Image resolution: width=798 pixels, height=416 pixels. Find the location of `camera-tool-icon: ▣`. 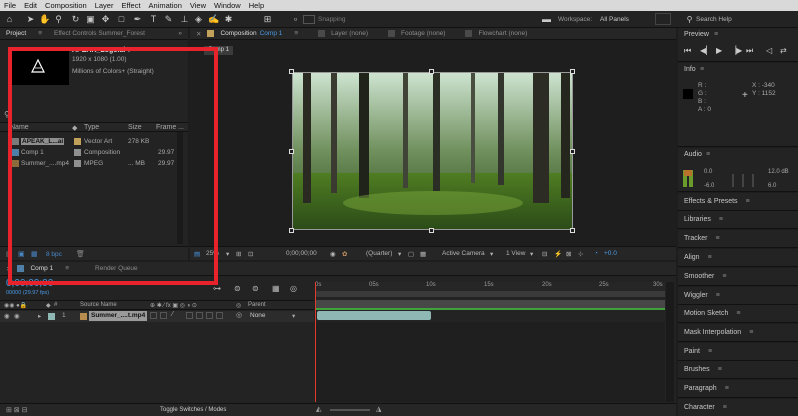

camera-tool-icon: ▣ is located at coordinates (90, 19).